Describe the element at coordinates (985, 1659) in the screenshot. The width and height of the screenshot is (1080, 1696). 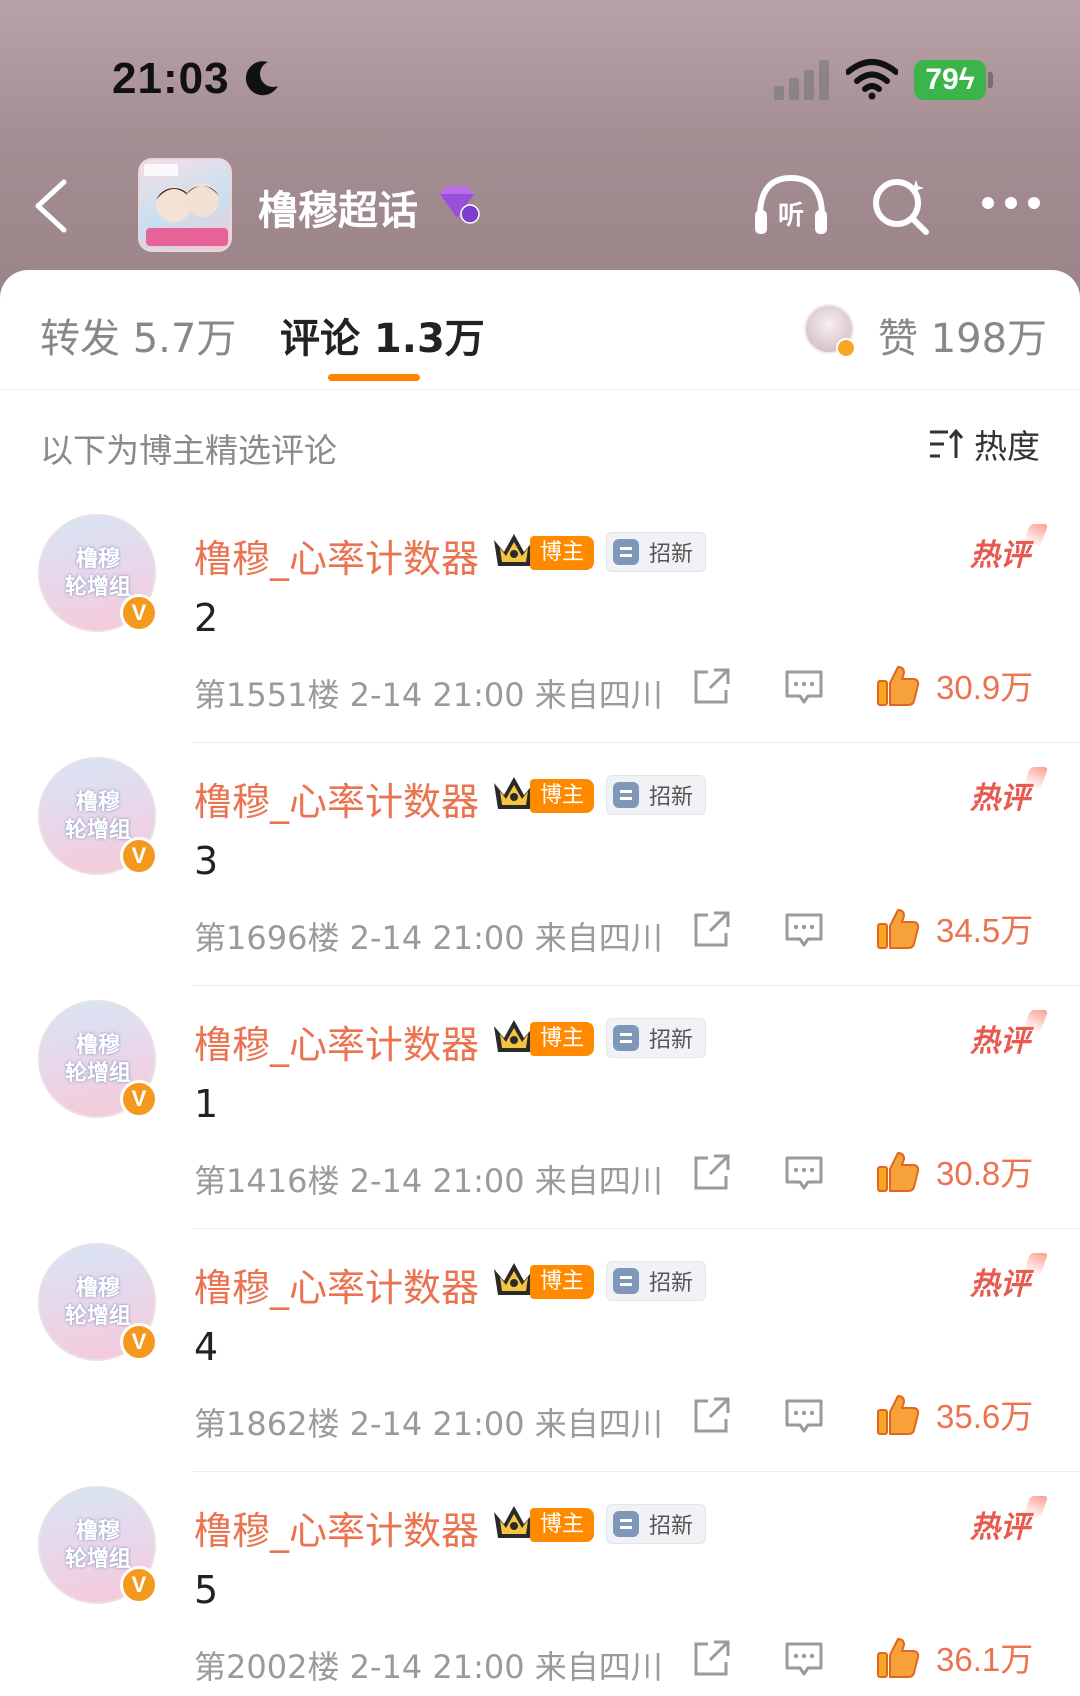
I see `like-count: 36.1万` at that location.